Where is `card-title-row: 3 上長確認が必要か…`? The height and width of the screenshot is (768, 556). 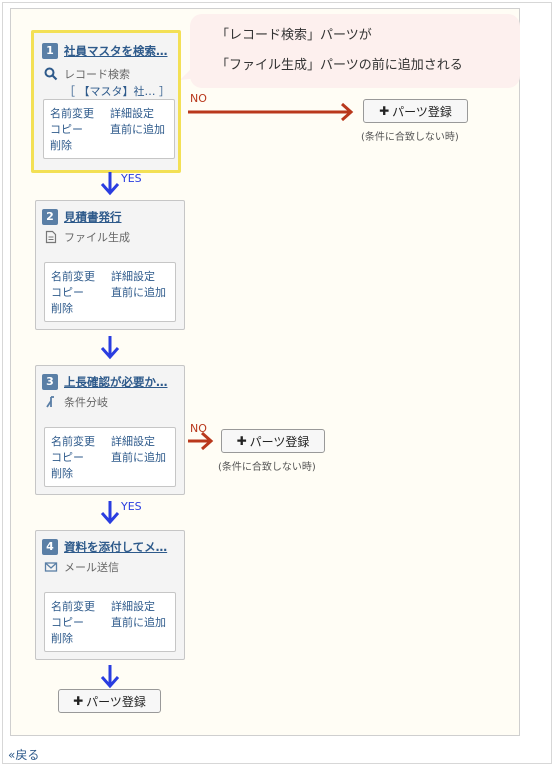 card-title-row: 3 上長確認が必要か… is located at coordinates (105, 382).